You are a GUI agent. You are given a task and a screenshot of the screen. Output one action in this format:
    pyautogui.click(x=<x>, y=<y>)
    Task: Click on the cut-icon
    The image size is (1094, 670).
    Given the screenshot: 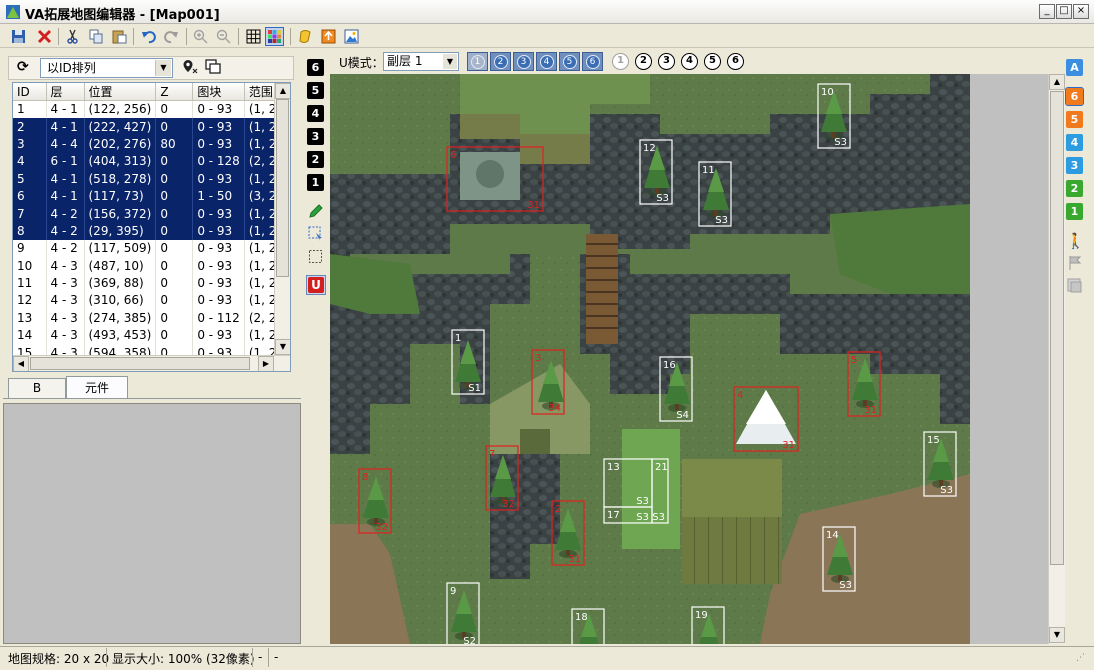 What is the action you would take?
    pyautogui.click(x=72, y=36)
    